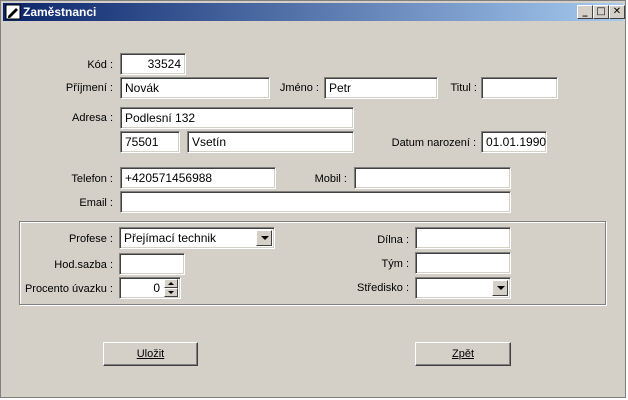 The width and height of the screenshot is (628, 400). Describe the element at coordinates (463, 288) in the screenshot. I see `stredisko-select` at that location.